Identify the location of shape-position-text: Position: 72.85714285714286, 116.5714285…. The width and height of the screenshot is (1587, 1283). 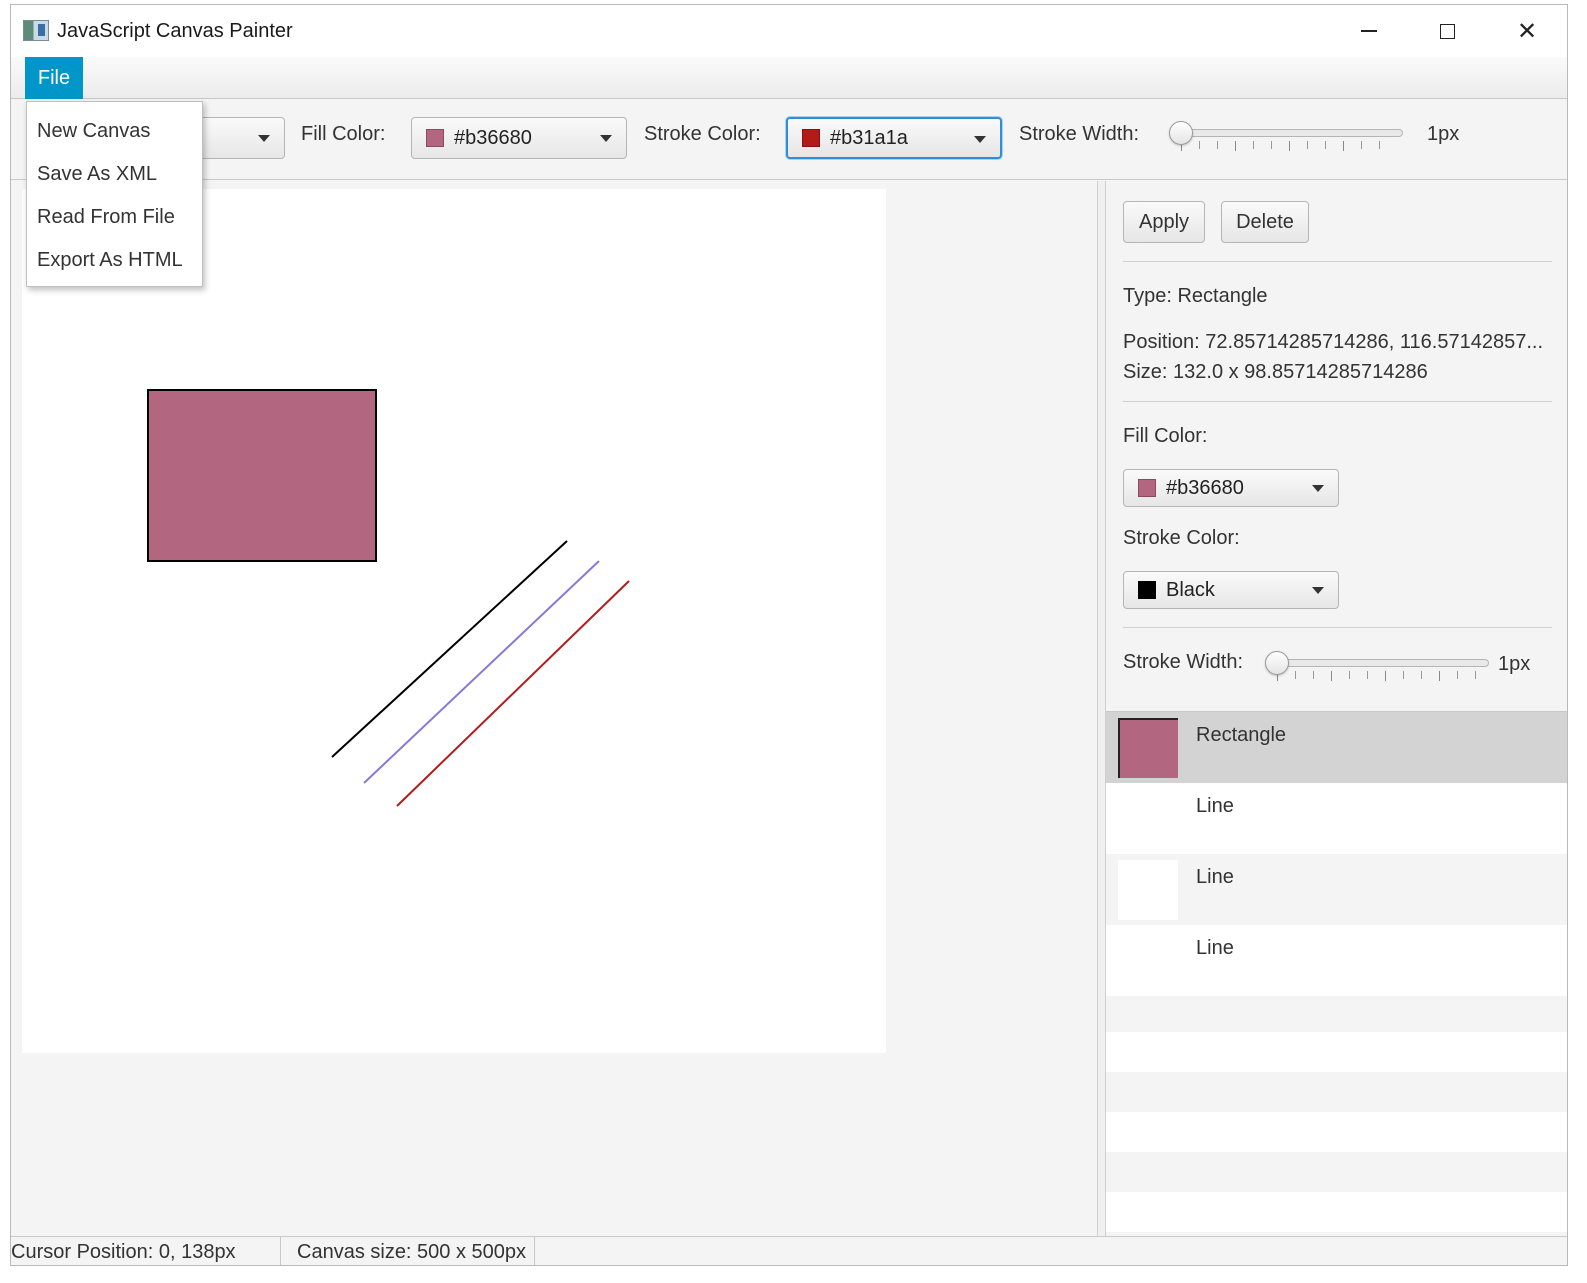
(1333, 342).